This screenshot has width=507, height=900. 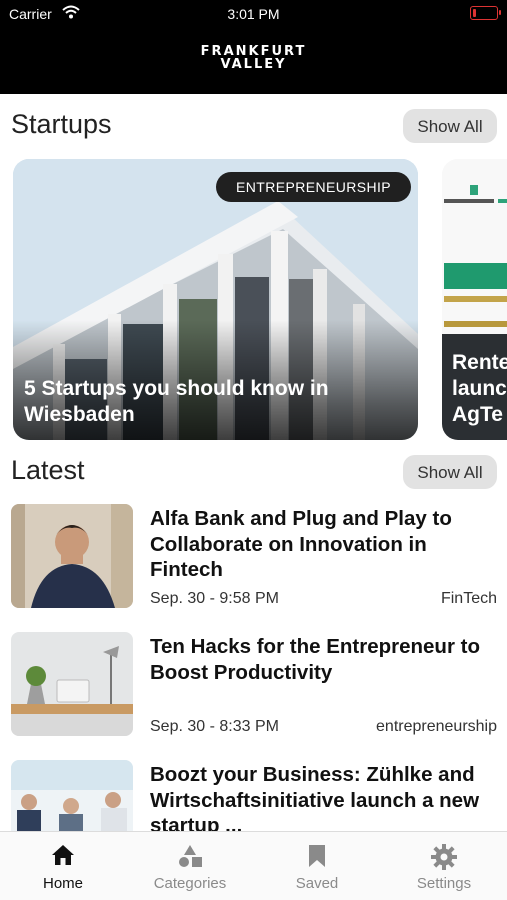 I want to click on tab-home-label: Home, so click(x=62, y=883).